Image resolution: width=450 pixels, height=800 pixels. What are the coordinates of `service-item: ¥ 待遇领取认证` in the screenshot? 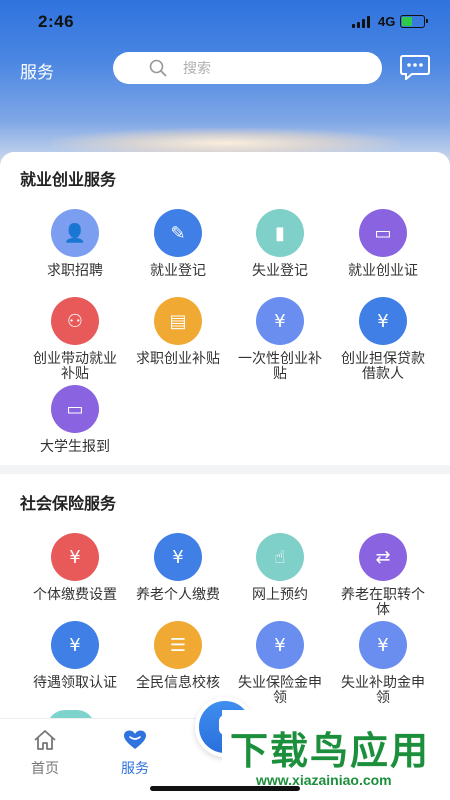 It's located at (75, 655).